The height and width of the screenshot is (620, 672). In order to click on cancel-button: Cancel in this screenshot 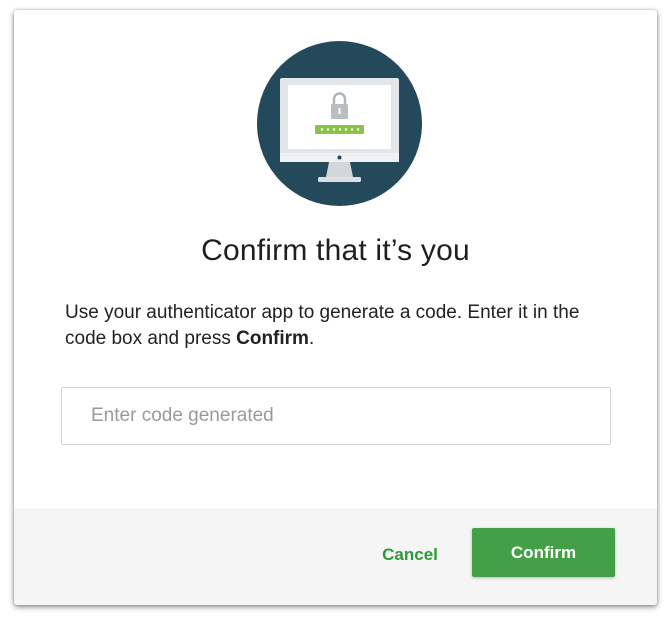, I will do `click(410, 555)`.